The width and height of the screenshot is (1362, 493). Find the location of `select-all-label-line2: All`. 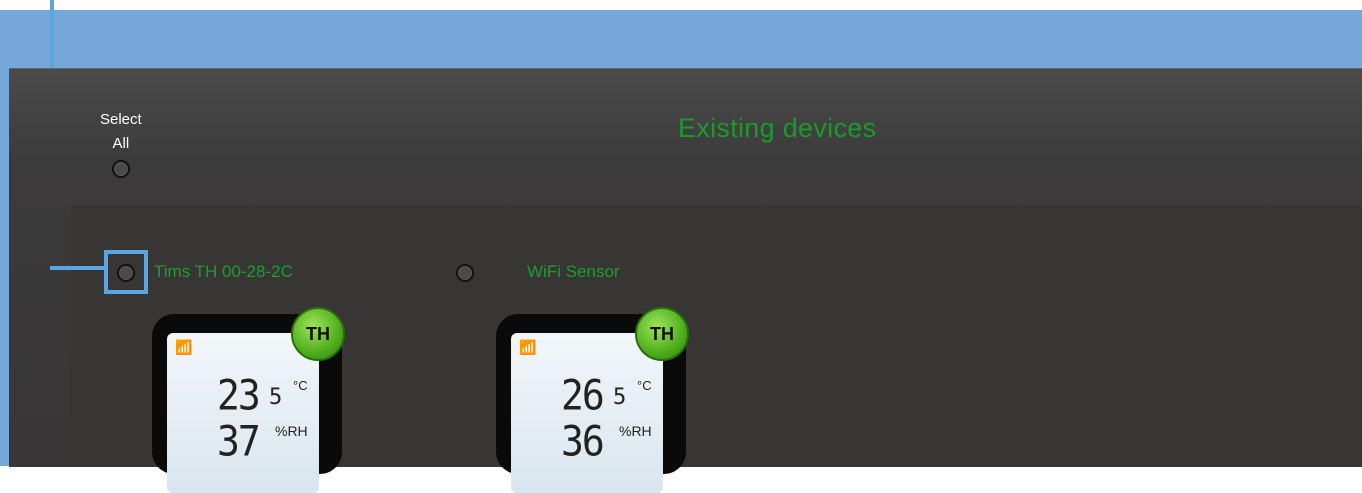

select-all-label-line2: All is located at coordinates (121, 143).